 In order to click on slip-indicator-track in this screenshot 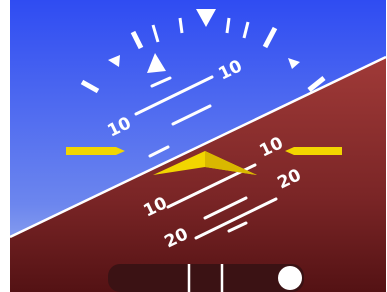, I will do `click(206, 278)`.